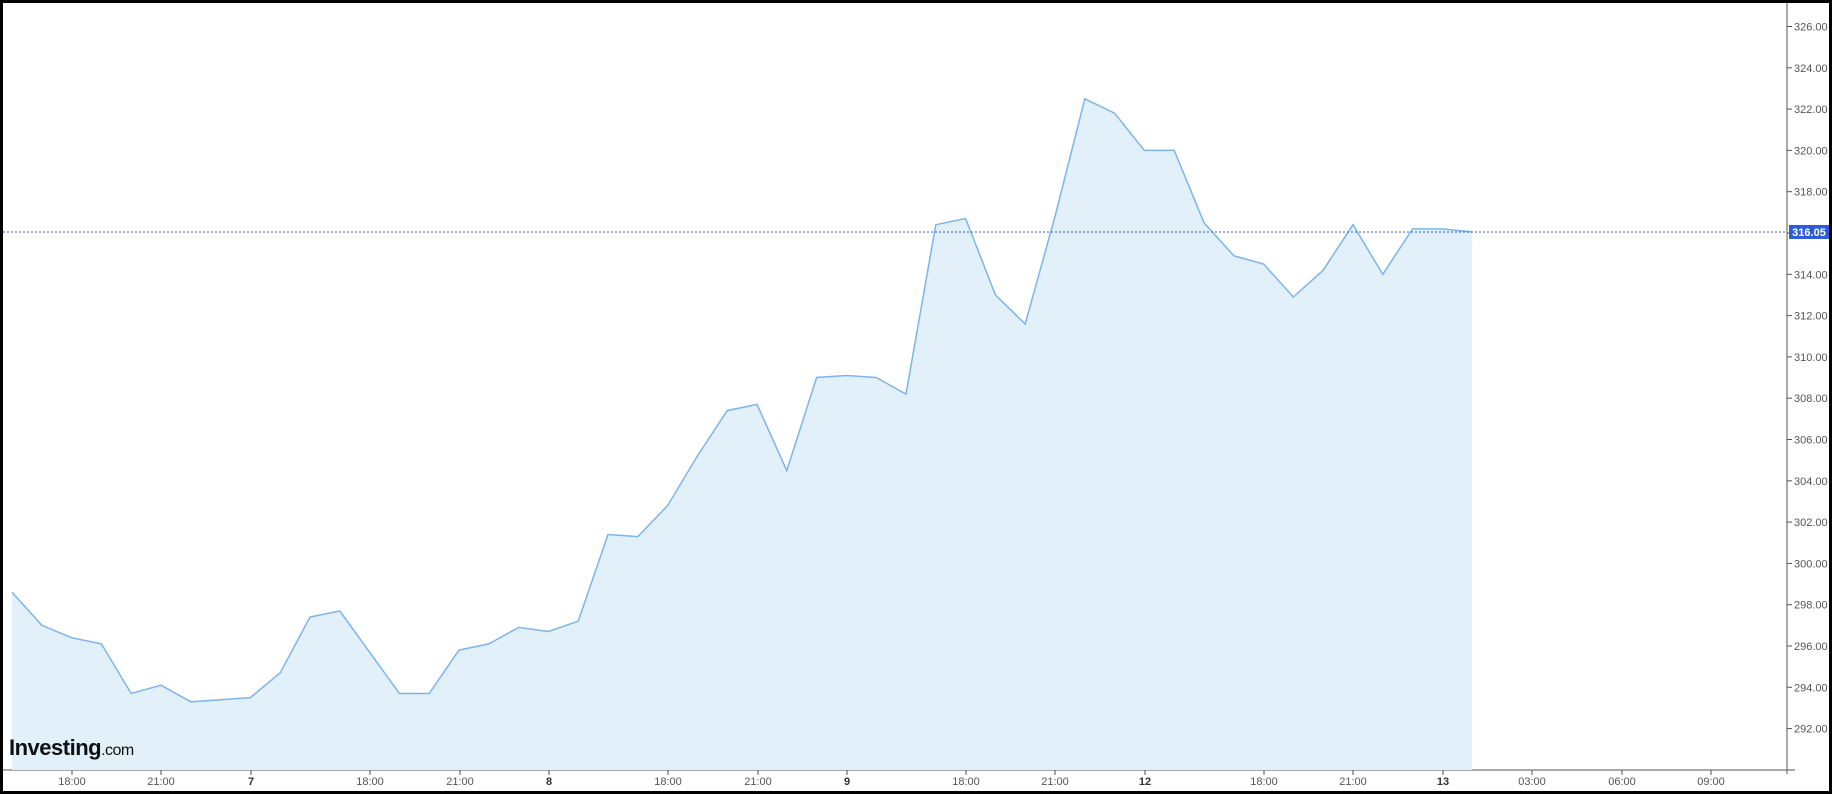 The width and height of the screenshot is (1832, 794). What do you see at coordinates (1443, 782) in the screenshot?
I see `x-tick-label: 13` at bounding box center [1443, 782].